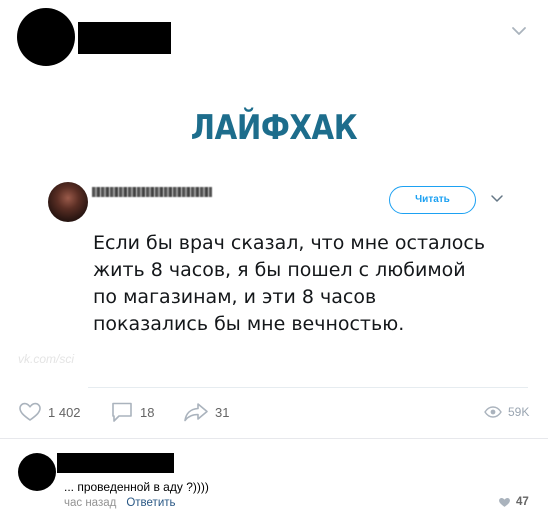 Image resolution: width=548 pixels, height=527 pixels. I want to click on comment-meta: час назад Ответить, so click(120, 503).